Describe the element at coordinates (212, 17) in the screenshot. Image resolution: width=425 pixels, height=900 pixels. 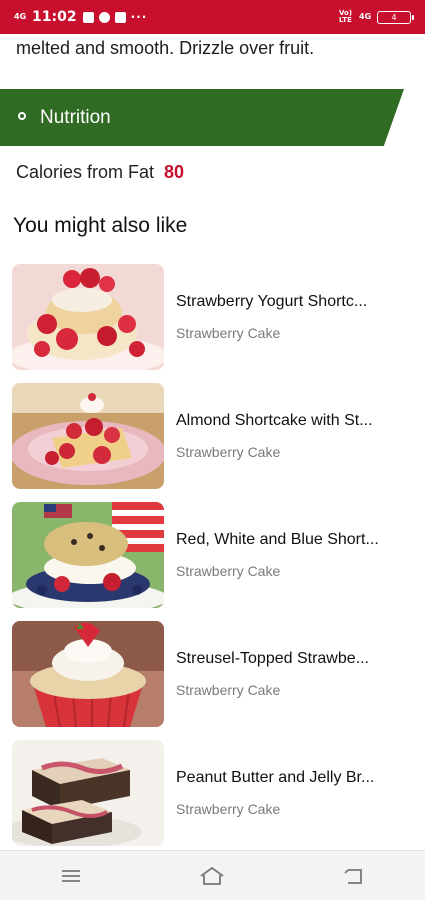
I see `status-bar: 4G 11:02 ··· Vo) LTE 4G 4` at that location.